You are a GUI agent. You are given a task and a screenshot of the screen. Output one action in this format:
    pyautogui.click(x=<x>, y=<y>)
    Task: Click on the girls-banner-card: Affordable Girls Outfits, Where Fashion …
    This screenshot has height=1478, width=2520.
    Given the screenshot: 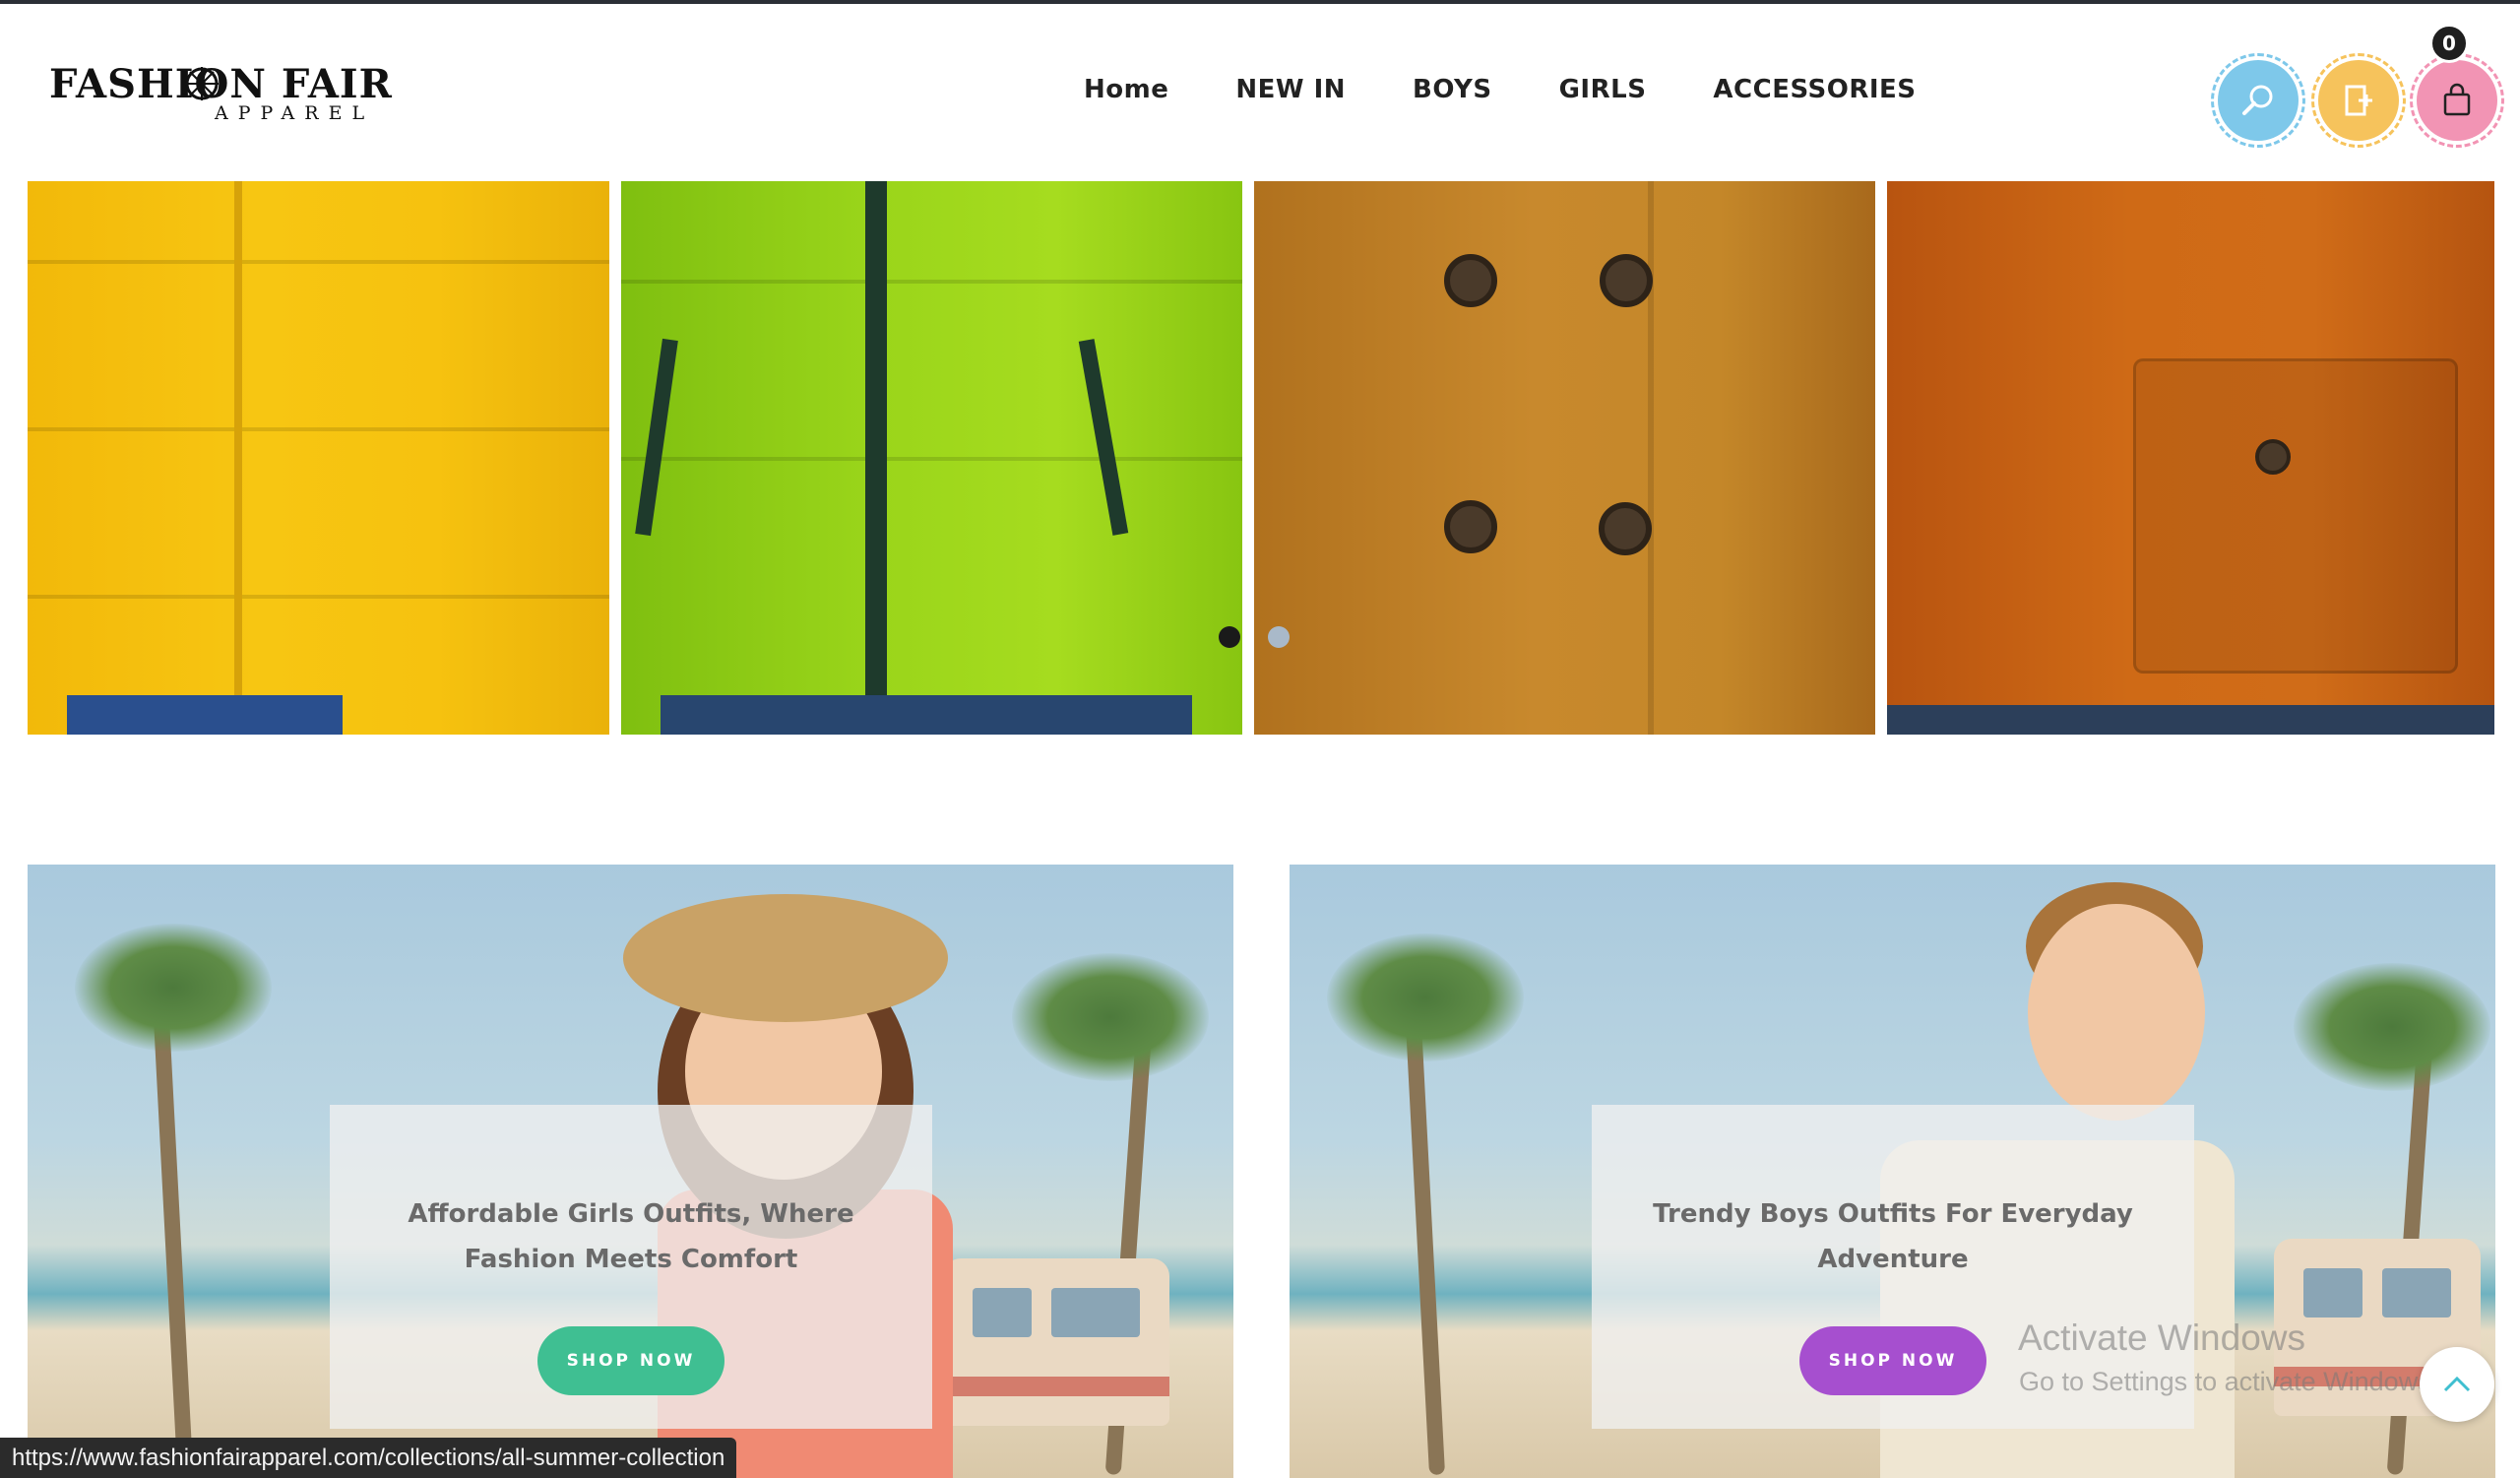 What is the action you would take?
    pyautogui.click(x=631, y=1267)
    